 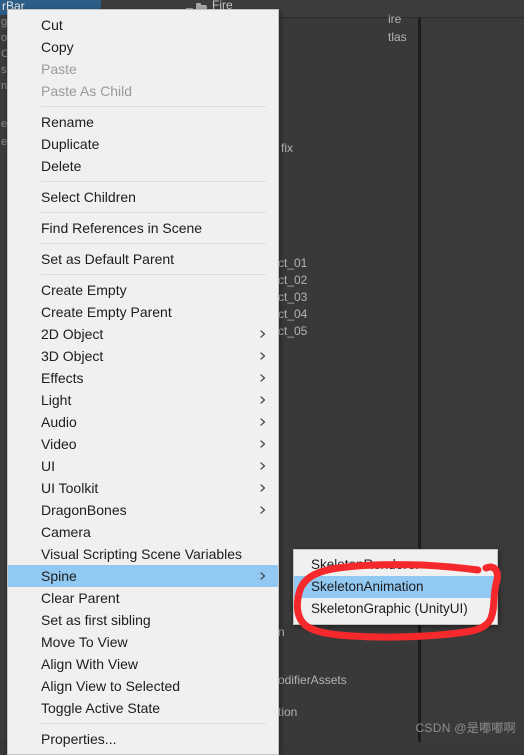 What do you see at coordinates (397, 37) in the screenshot?
I see `asset-label: tlas` at bounding box center [397, 37].